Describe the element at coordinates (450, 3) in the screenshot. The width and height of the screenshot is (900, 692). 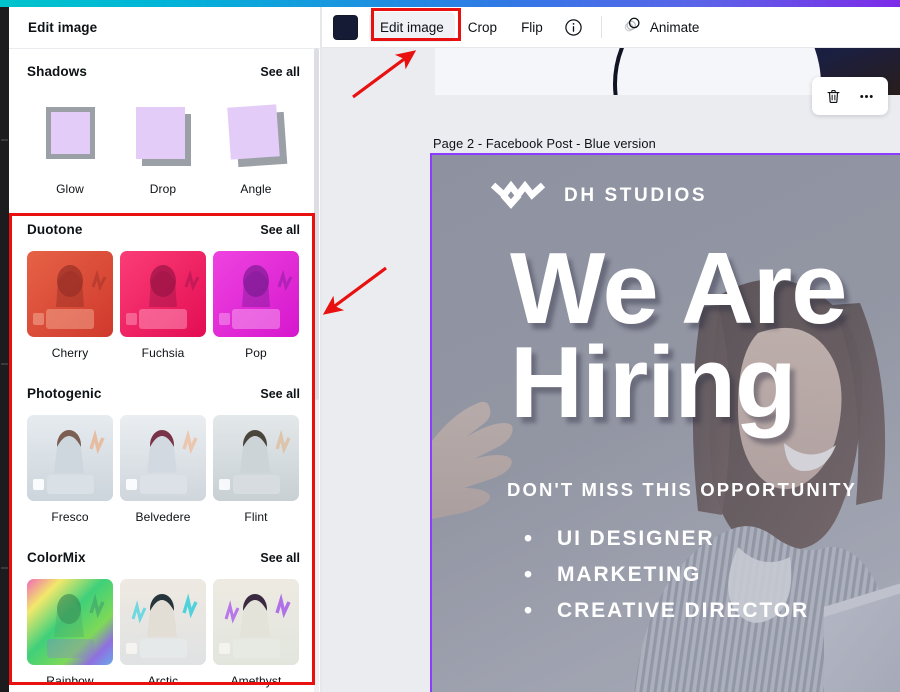
I see `top-accent-strip` at that location.